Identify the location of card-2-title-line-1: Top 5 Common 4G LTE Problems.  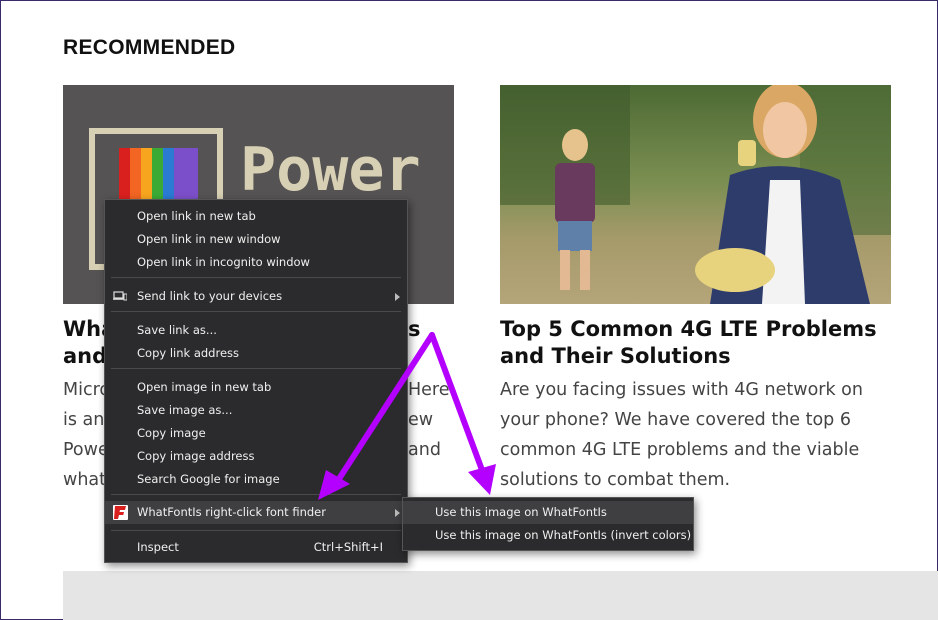
(688, 329).